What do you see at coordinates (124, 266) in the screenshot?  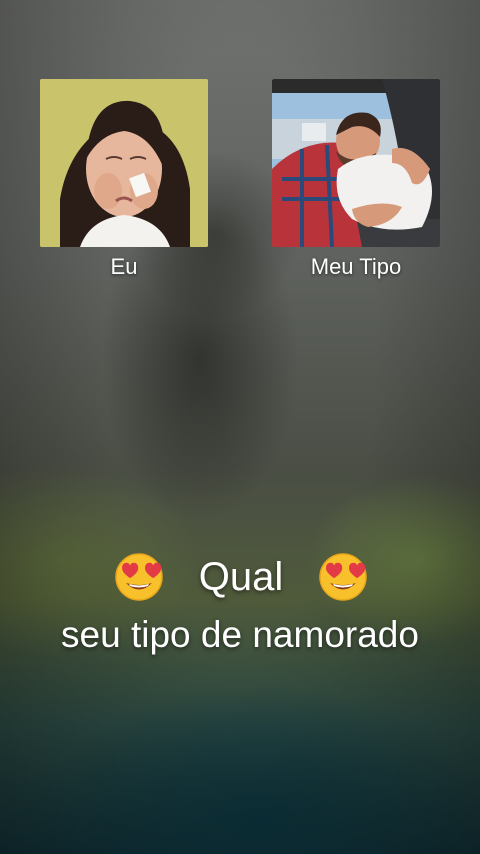 I see `left-caption: Eu` at bounding box center [124, 266].